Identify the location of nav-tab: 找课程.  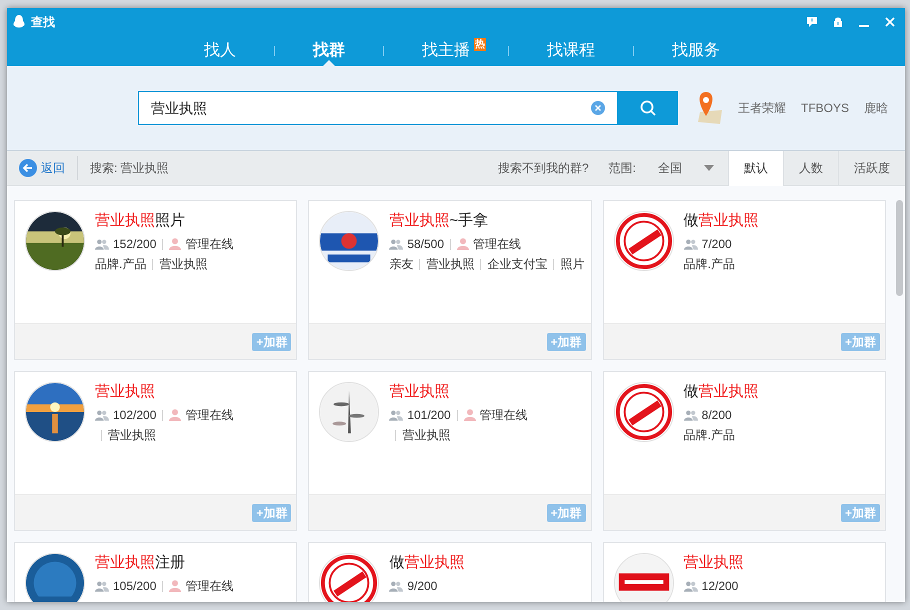
(571, 51).